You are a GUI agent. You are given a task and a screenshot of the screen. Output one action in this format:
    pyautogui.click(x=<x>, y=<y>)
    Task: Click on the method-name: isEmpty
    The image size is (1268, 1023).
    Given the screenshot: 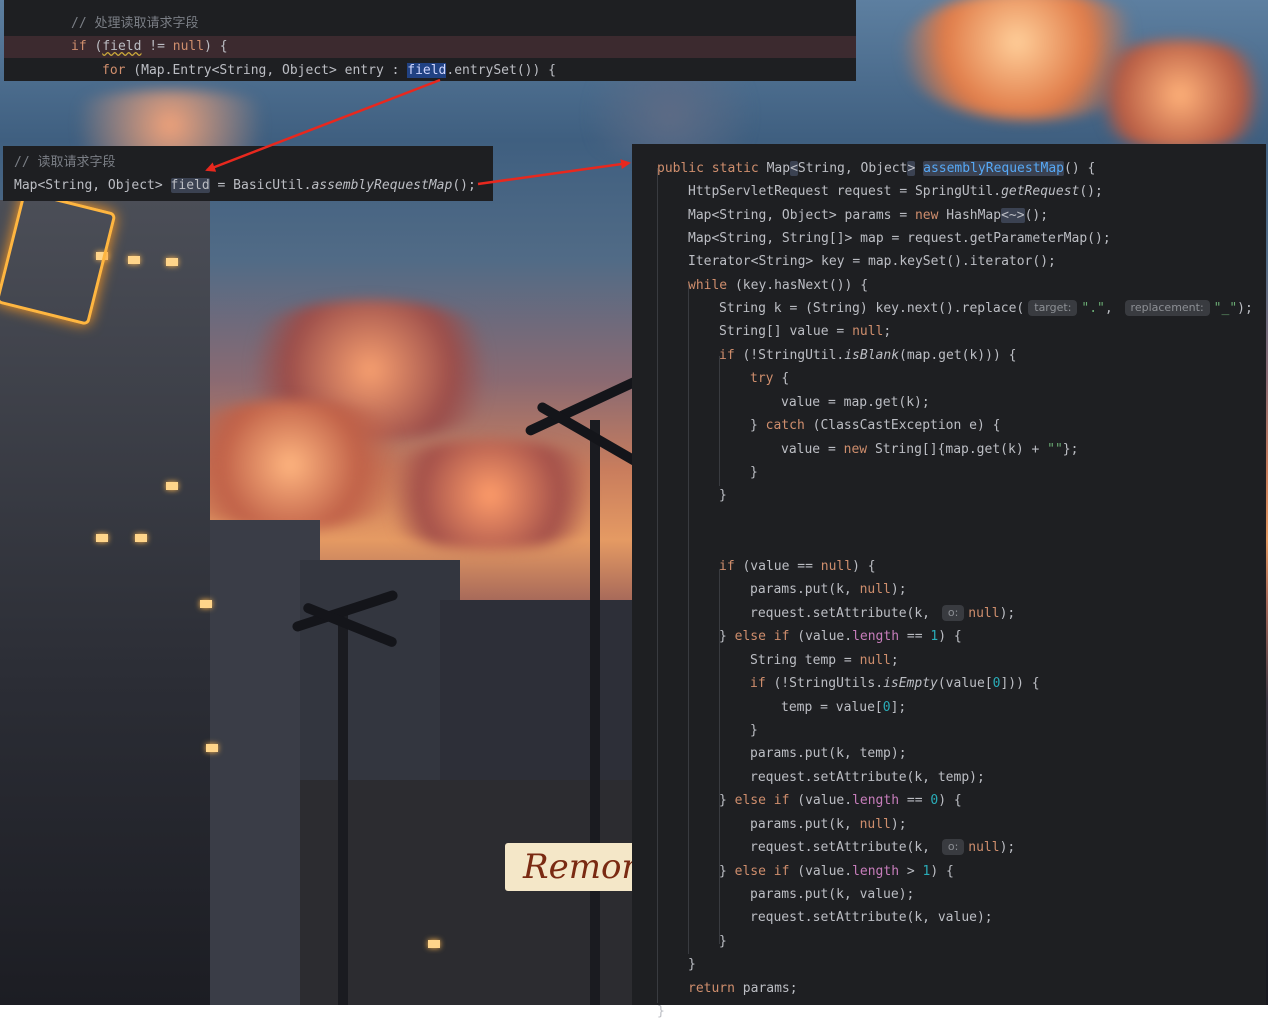 What is the action you would take?
    pyautogui.click(x=910, y=683)
    